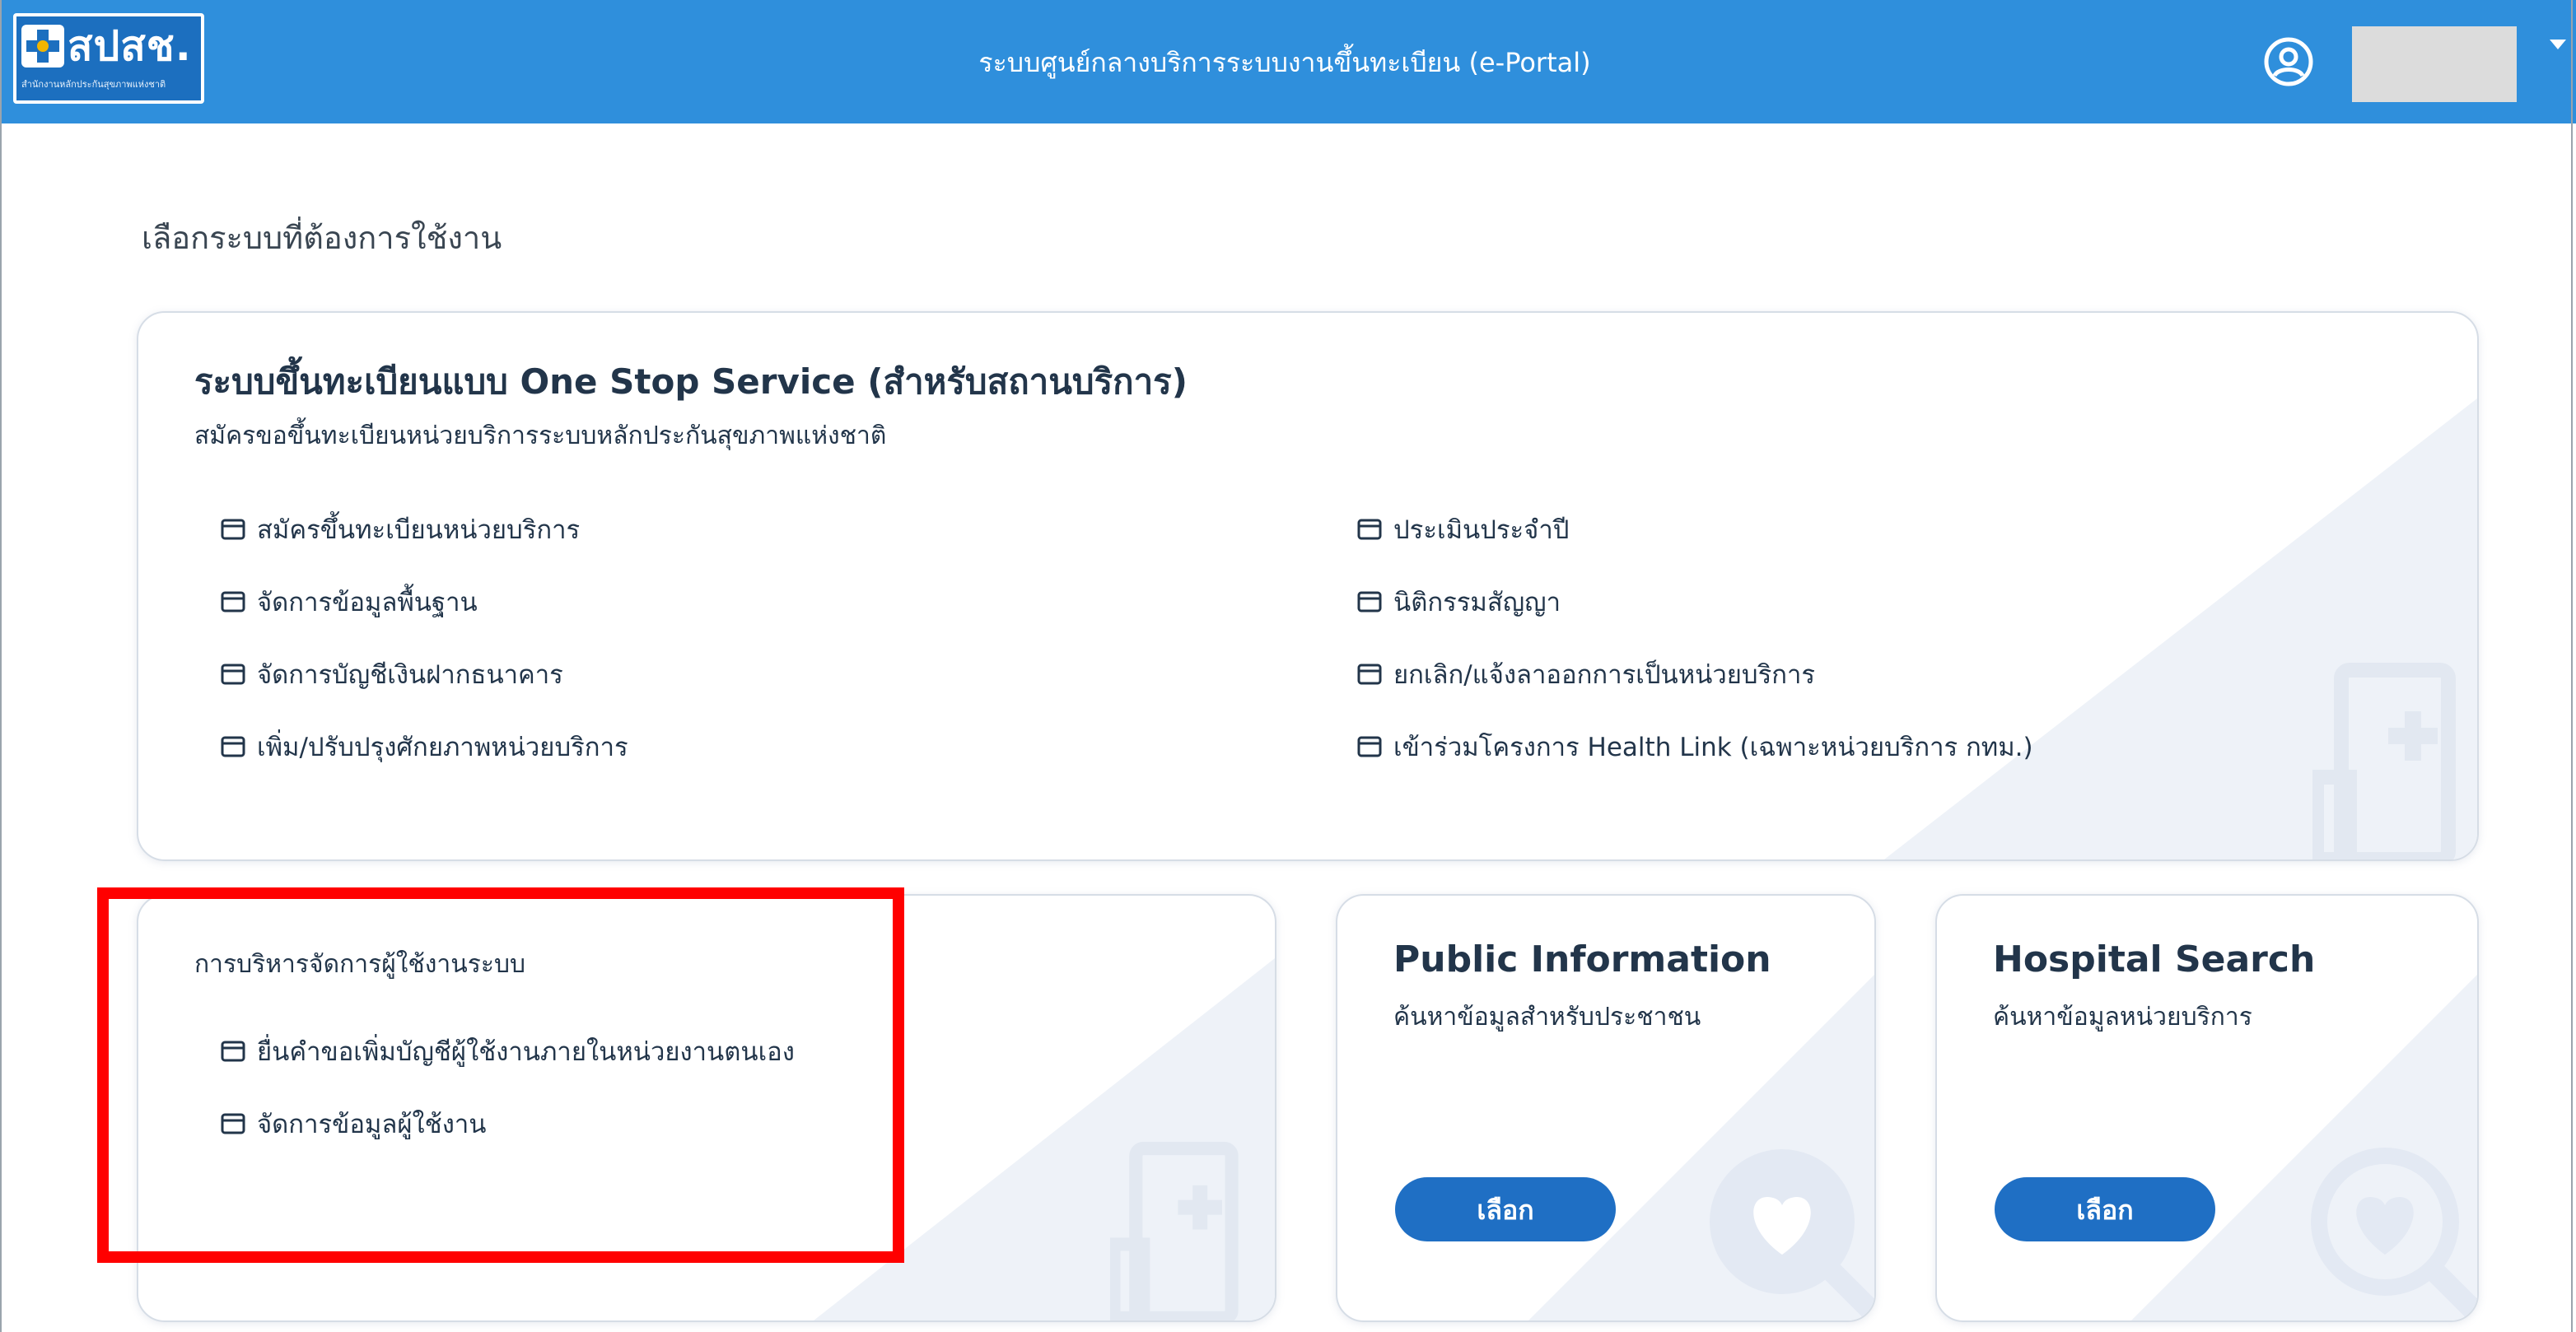  Describe the element at coordinates (1547, 1018) in the screenshot. I see `public-information-description: ค้นหาข้อมูลสำหรับประชาชน` at that location.